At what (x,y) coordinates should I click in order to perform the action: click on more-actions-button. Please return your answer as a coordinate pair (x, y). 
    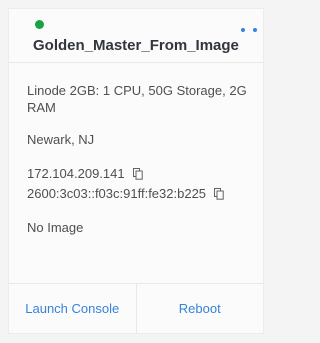
    Looking at the image, I should click on (249, 30).